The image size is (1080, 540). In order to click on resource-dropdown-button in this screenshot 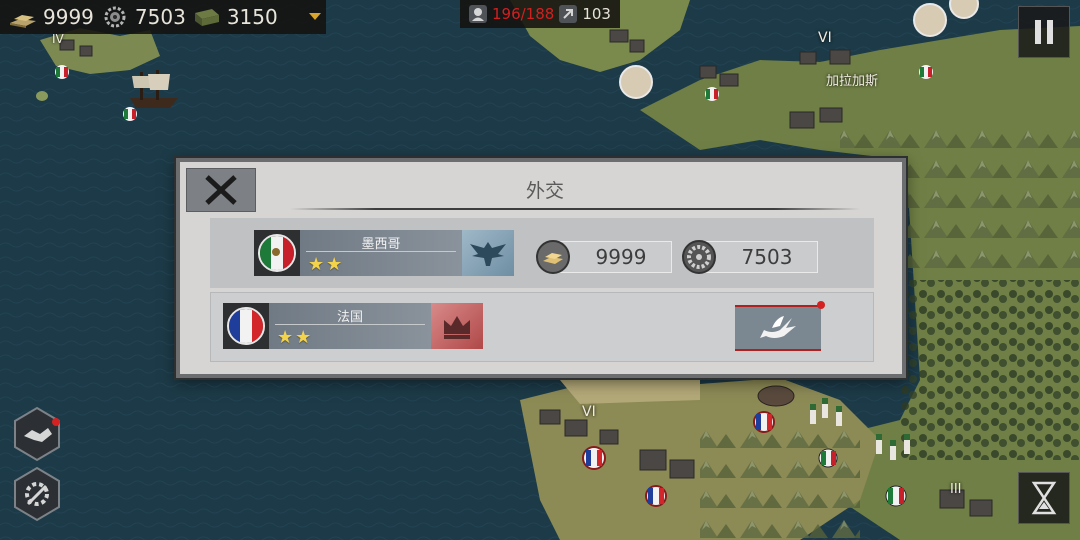, I will do `click(315, 17)`.